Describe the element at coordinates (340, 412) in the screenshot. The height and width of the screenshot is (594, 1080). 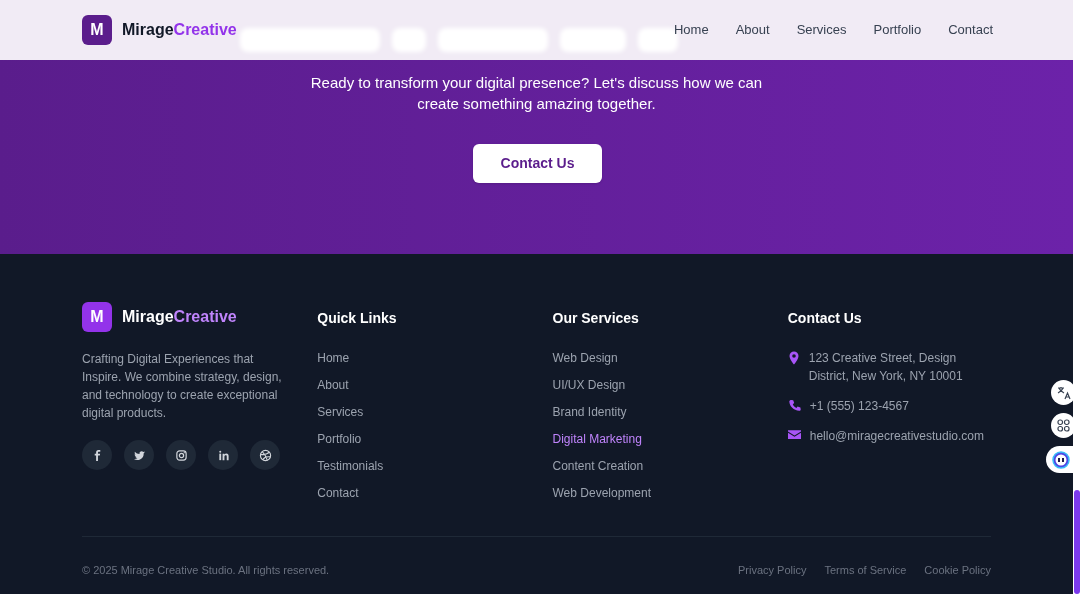
I see `footer-link: Services` at that location.